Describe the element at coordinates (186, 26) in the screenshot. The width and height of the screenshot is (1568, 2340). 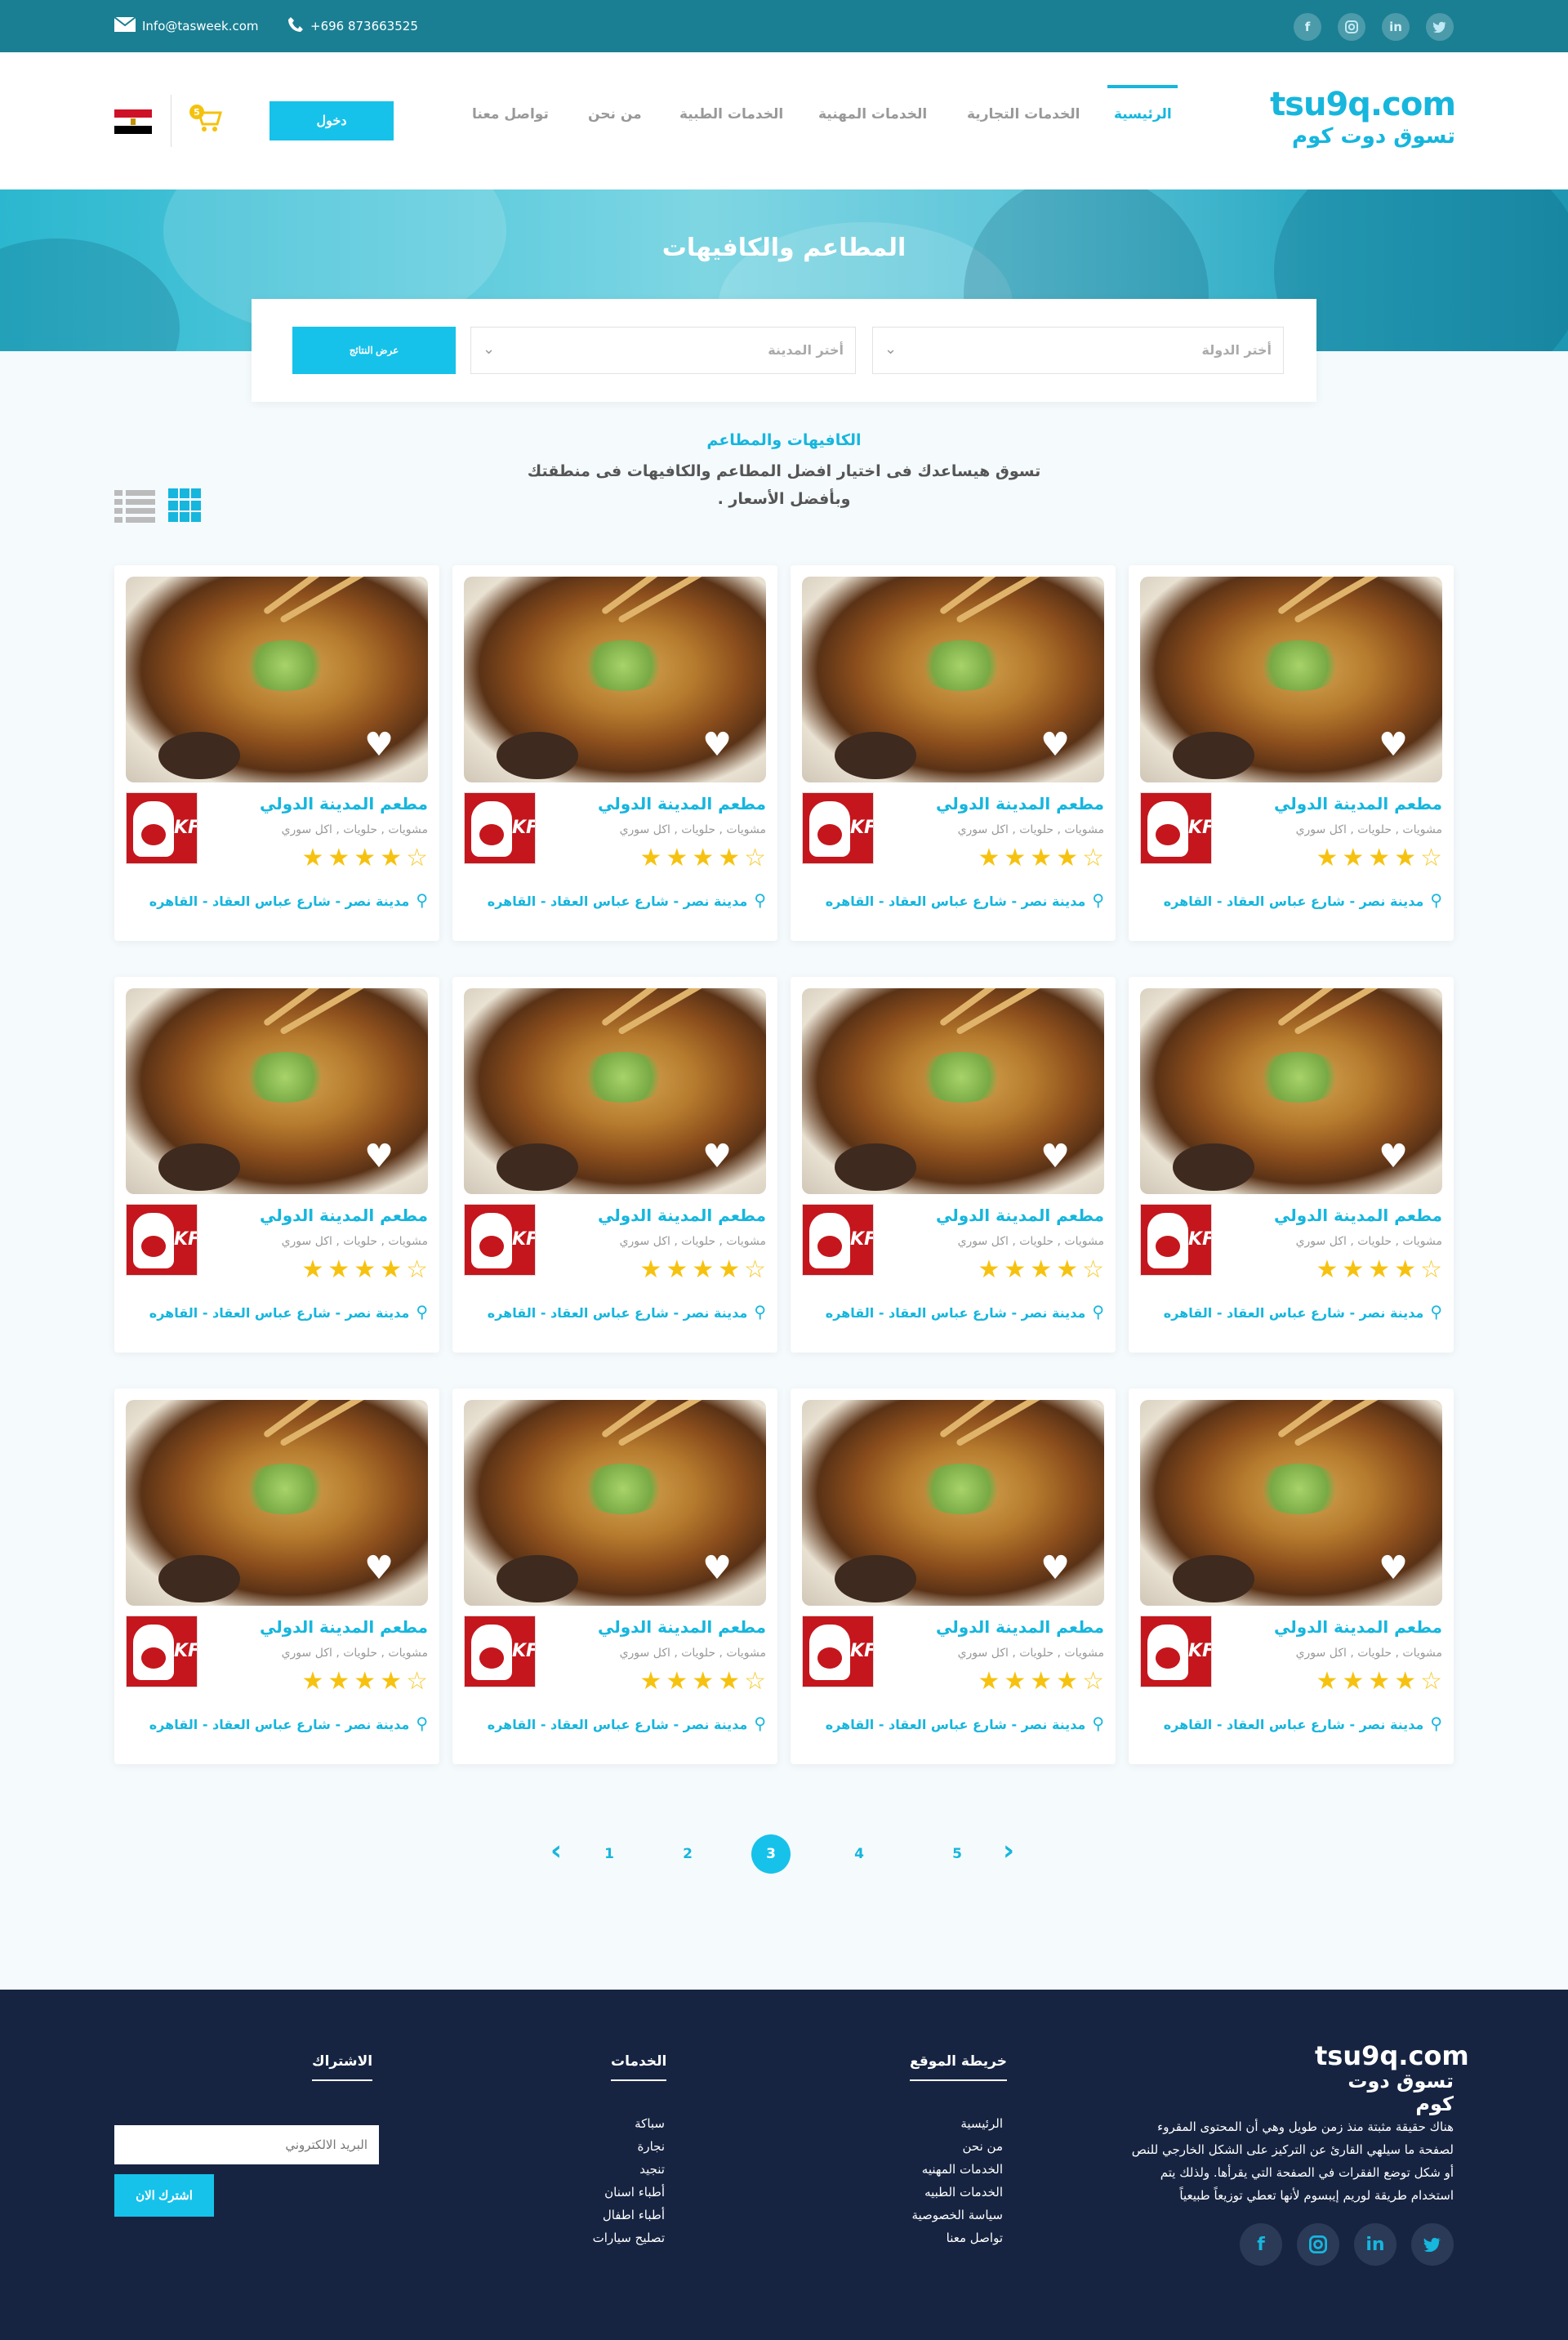
I see `email-contact: Info@tasweek.com` at that location.